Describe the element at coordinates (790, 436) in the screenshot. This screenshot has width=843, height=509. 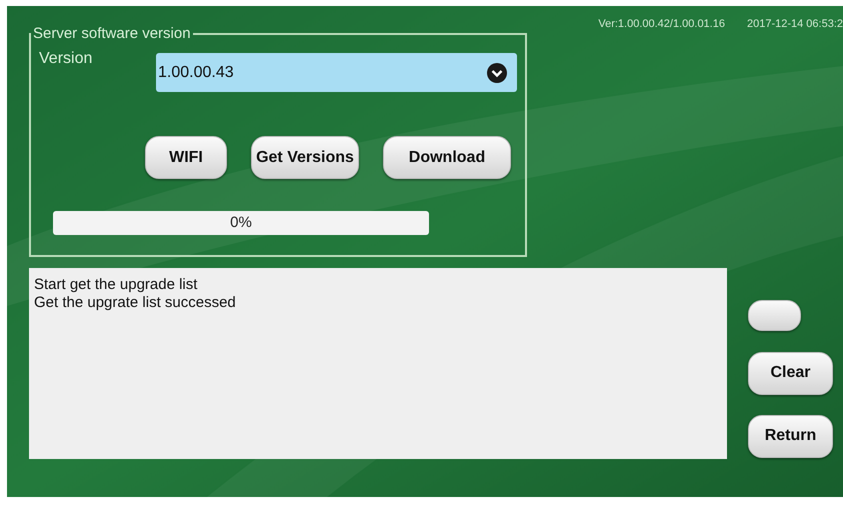
I see `side-button: Return` at that location.